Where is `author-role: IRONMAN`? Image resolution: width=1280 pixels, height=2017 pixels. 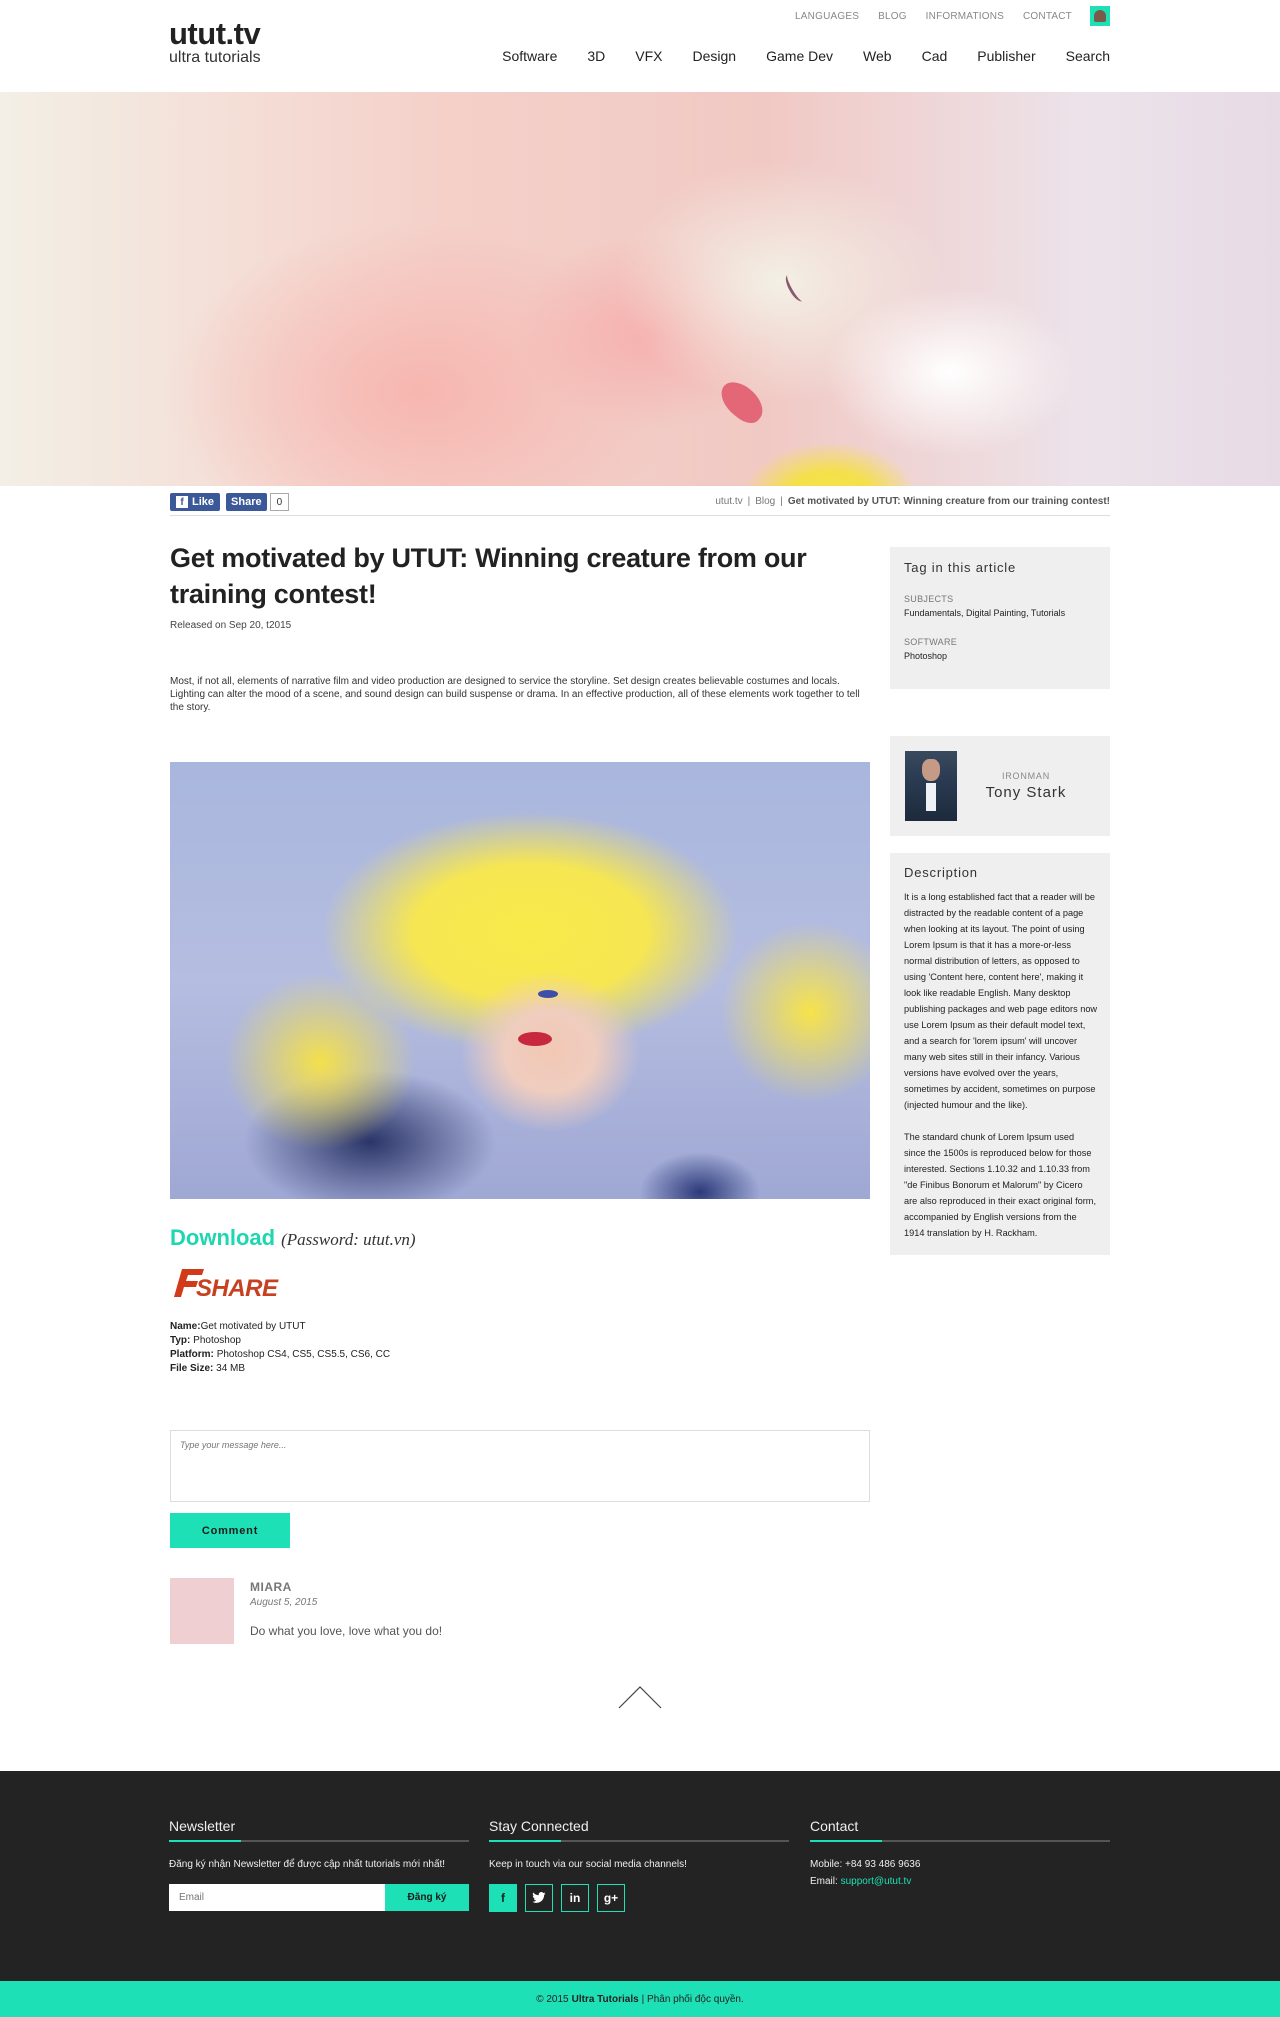
author-role: IRONMAN is located at coordinates (1026, 776).